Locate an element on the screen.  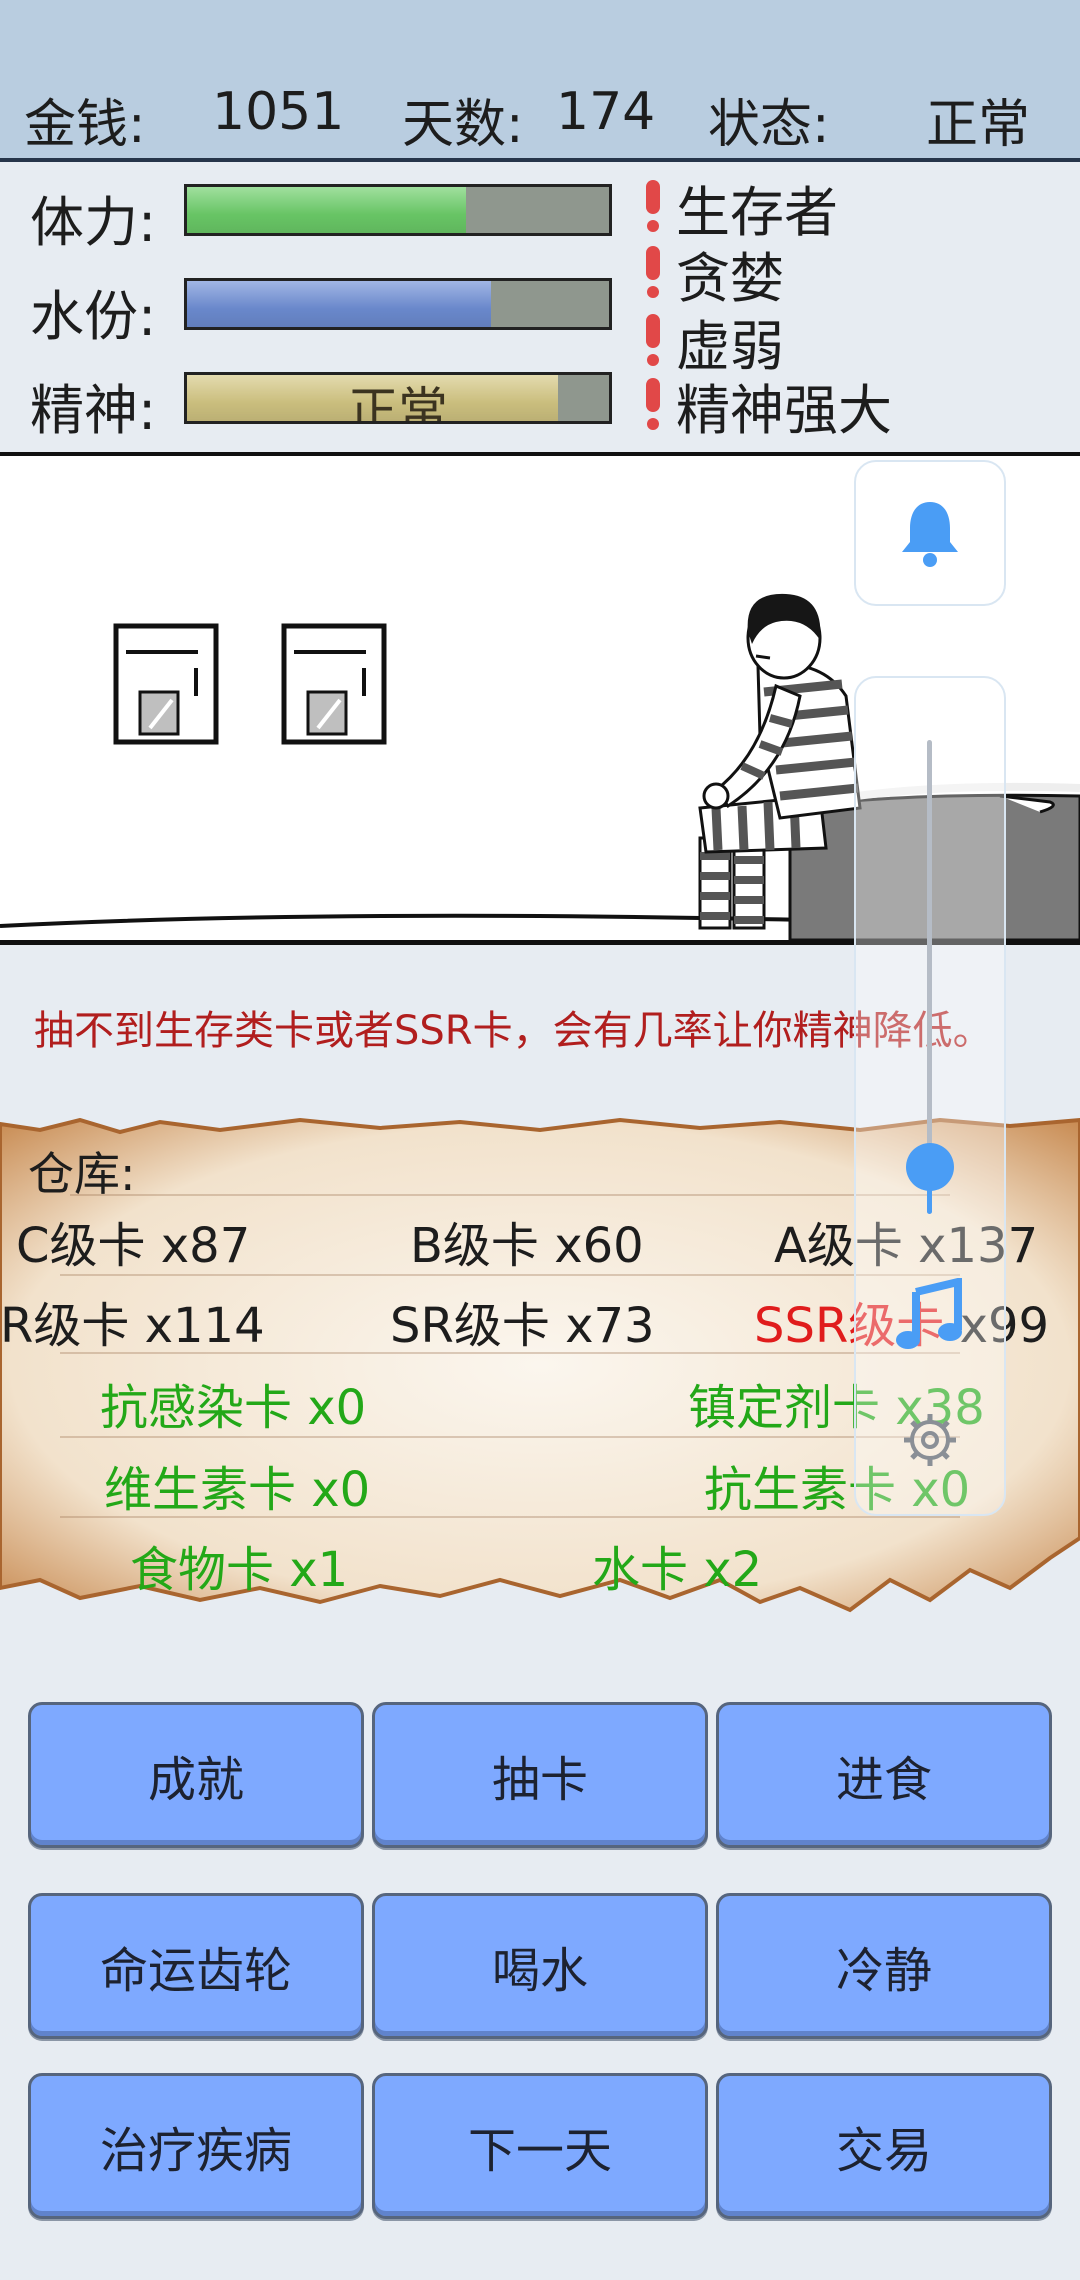
stats-panel: 体力: 水份: 精神: 正常 生存者 贪婪 虚弱 精神强大 is located at coordinates (540, 309).